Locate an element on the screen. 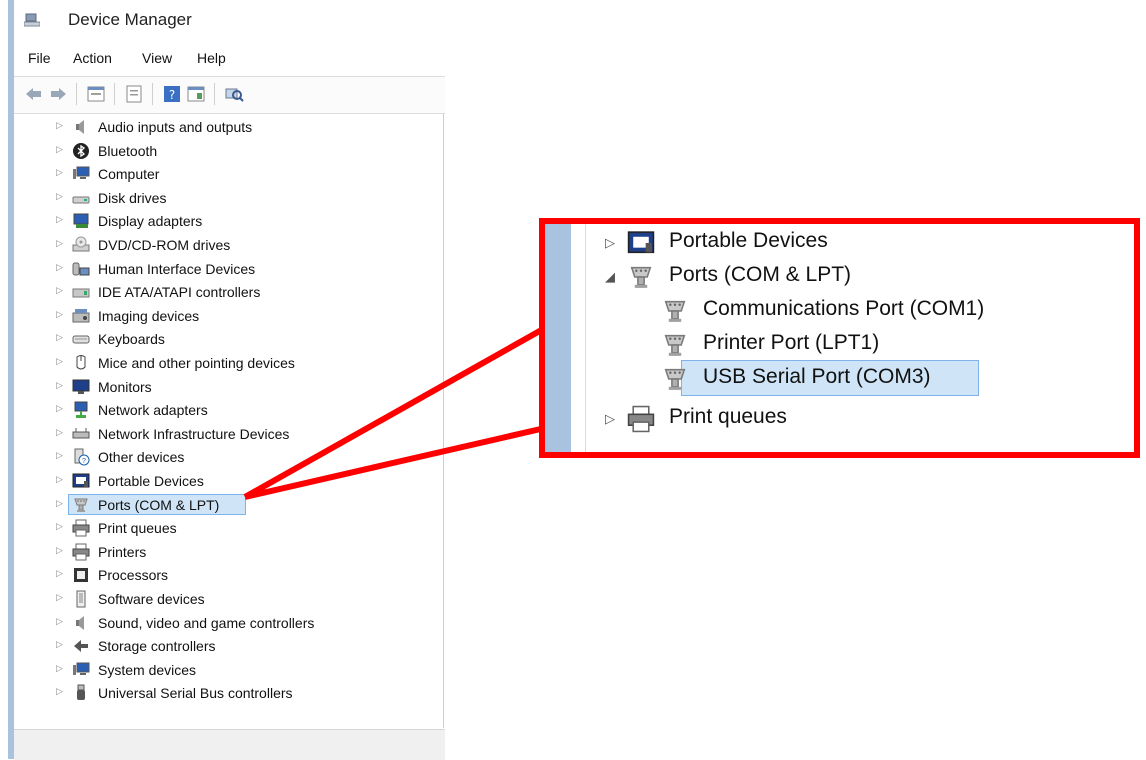  expand-arrow-icon: ◢ is located at coordinates (610, 277).